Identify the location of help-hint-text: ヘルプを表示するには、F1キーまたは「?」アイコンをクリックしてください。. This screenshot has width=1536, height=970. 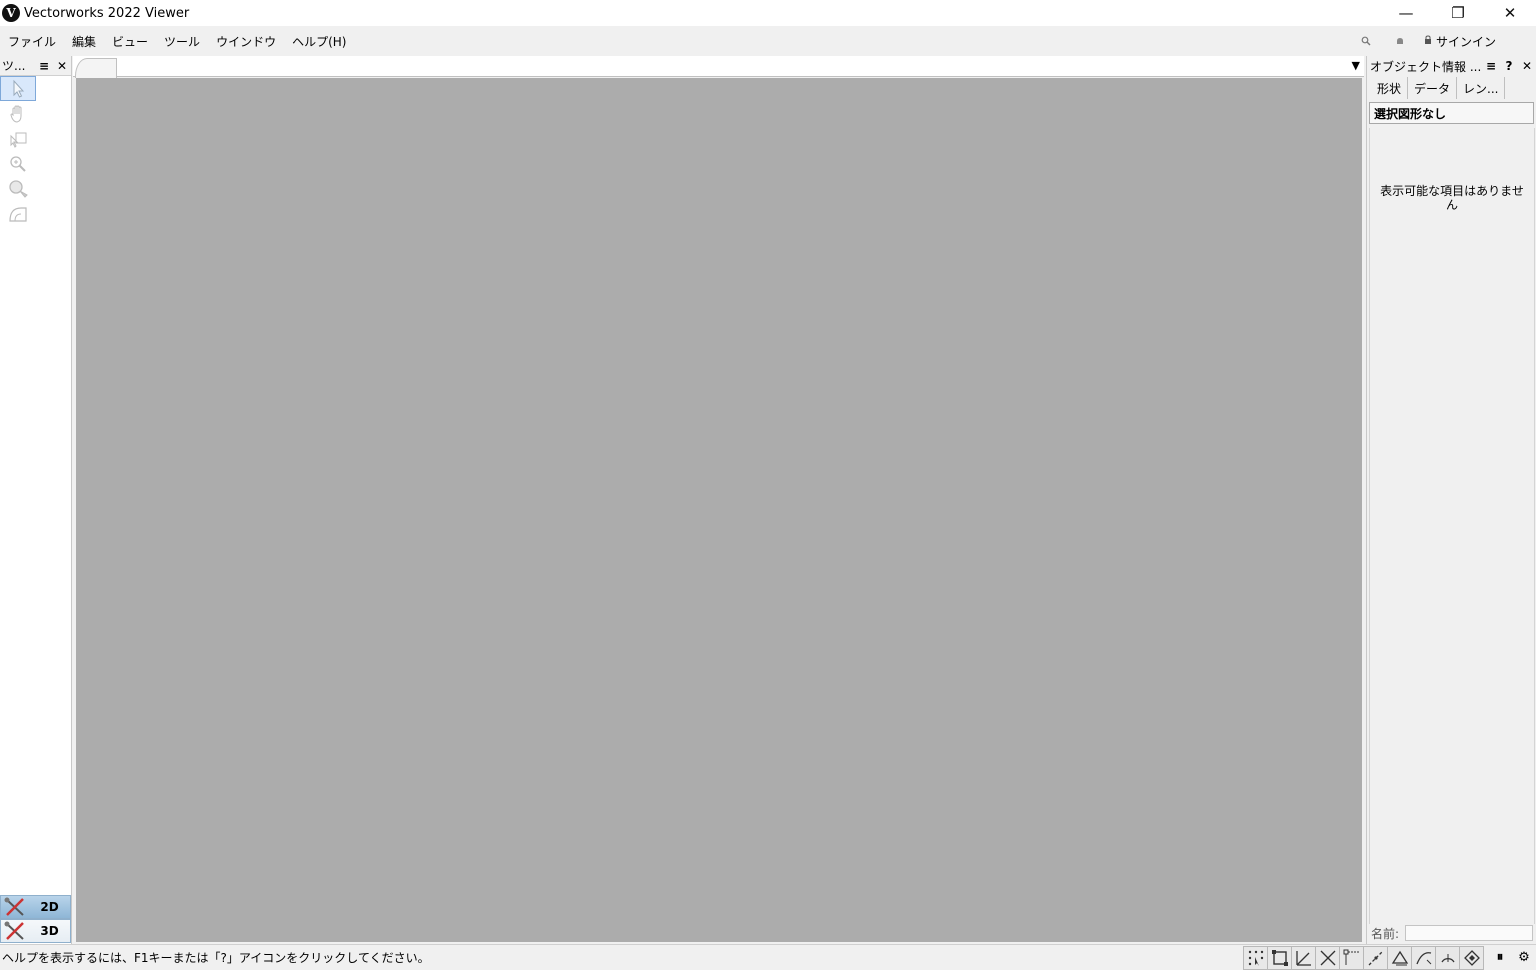
(216, 958).